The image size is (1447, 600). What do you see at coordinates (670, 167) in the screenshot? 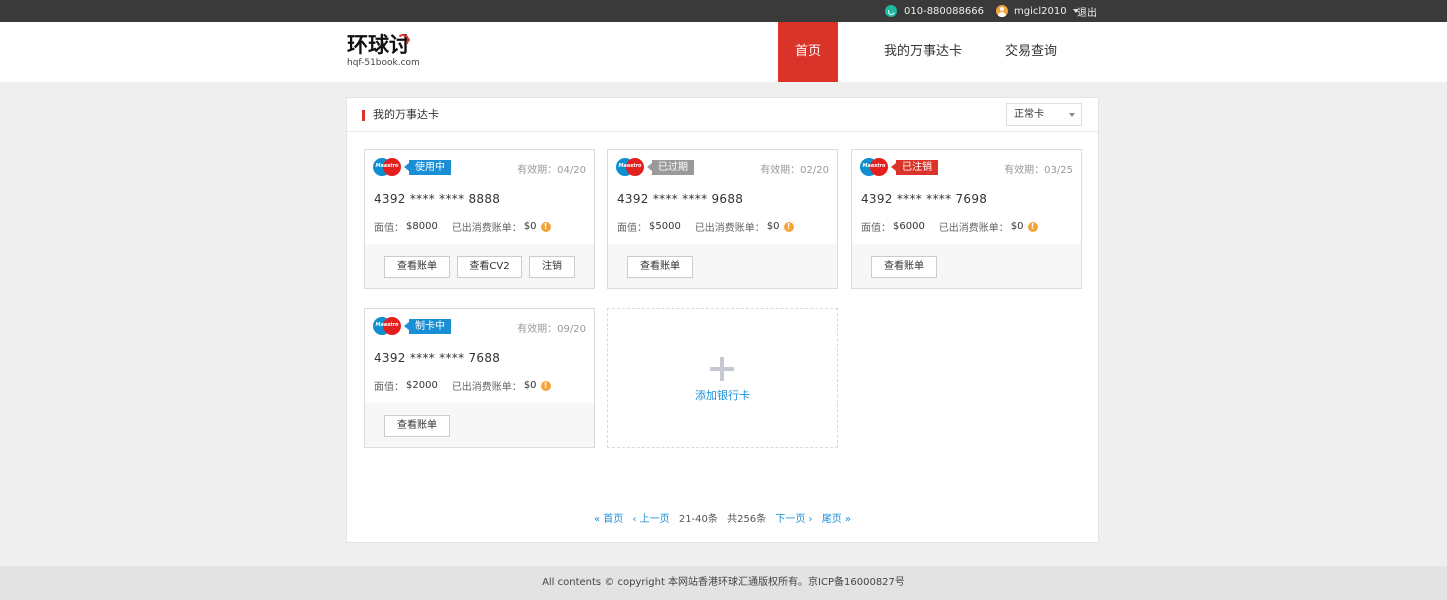
I see `status-badge: 已过期` at bounding box center [670, 167].